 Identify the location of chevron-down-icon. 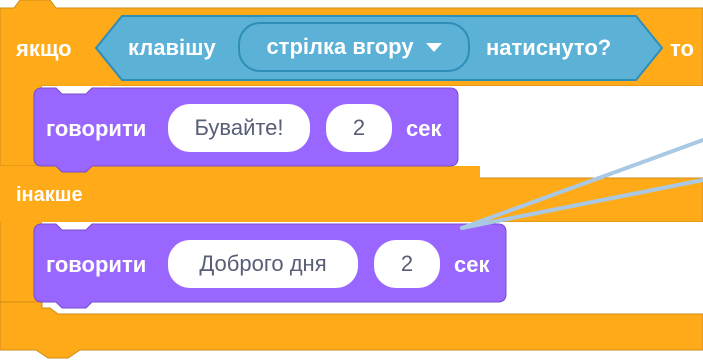
(433, 47).